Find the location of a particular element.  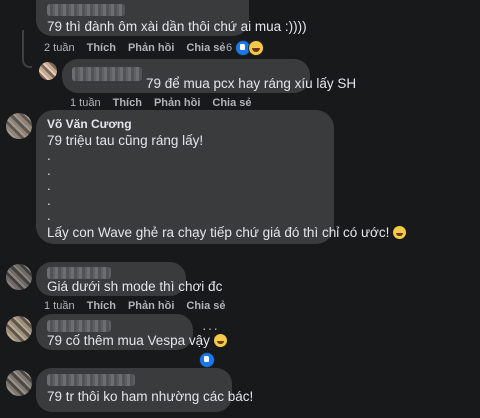

comment-text: Giá dưới sh mode thì chơi đc is located at coordinates (135, 286).